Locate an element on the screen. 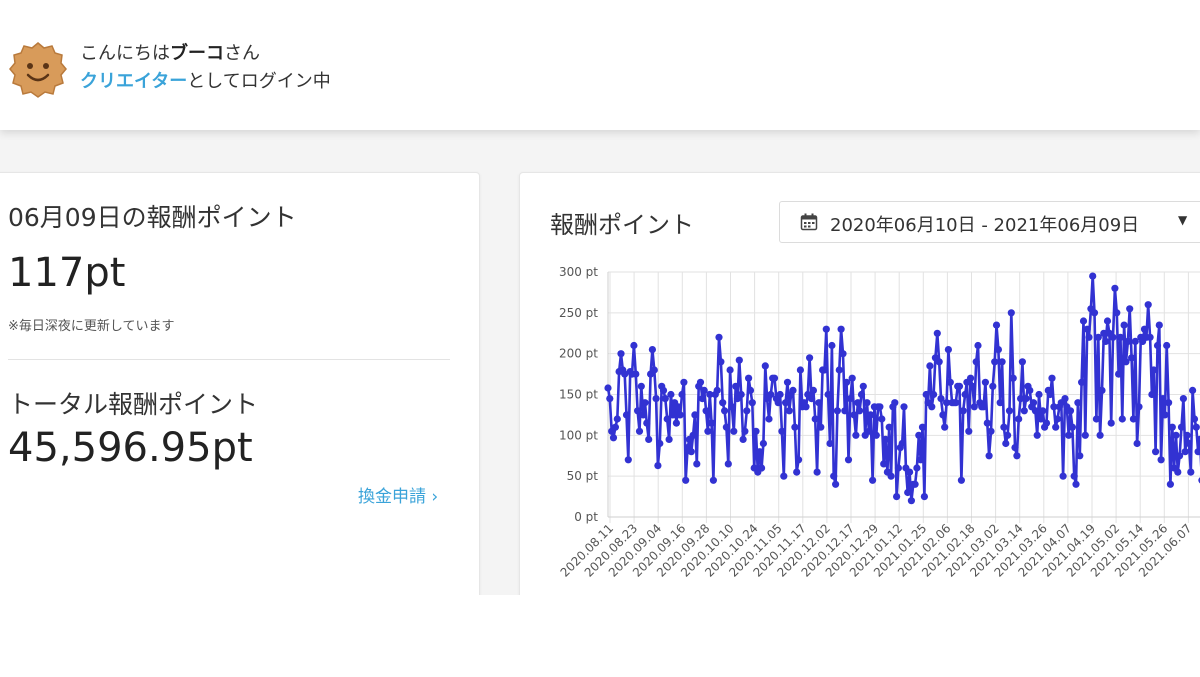 The image size is (1200, 677). y-axis-ticks: 0 pt 50 pt 100 pt 150 pt 200 pt 250 pt 300 pt is located at coordinates (578, 394).